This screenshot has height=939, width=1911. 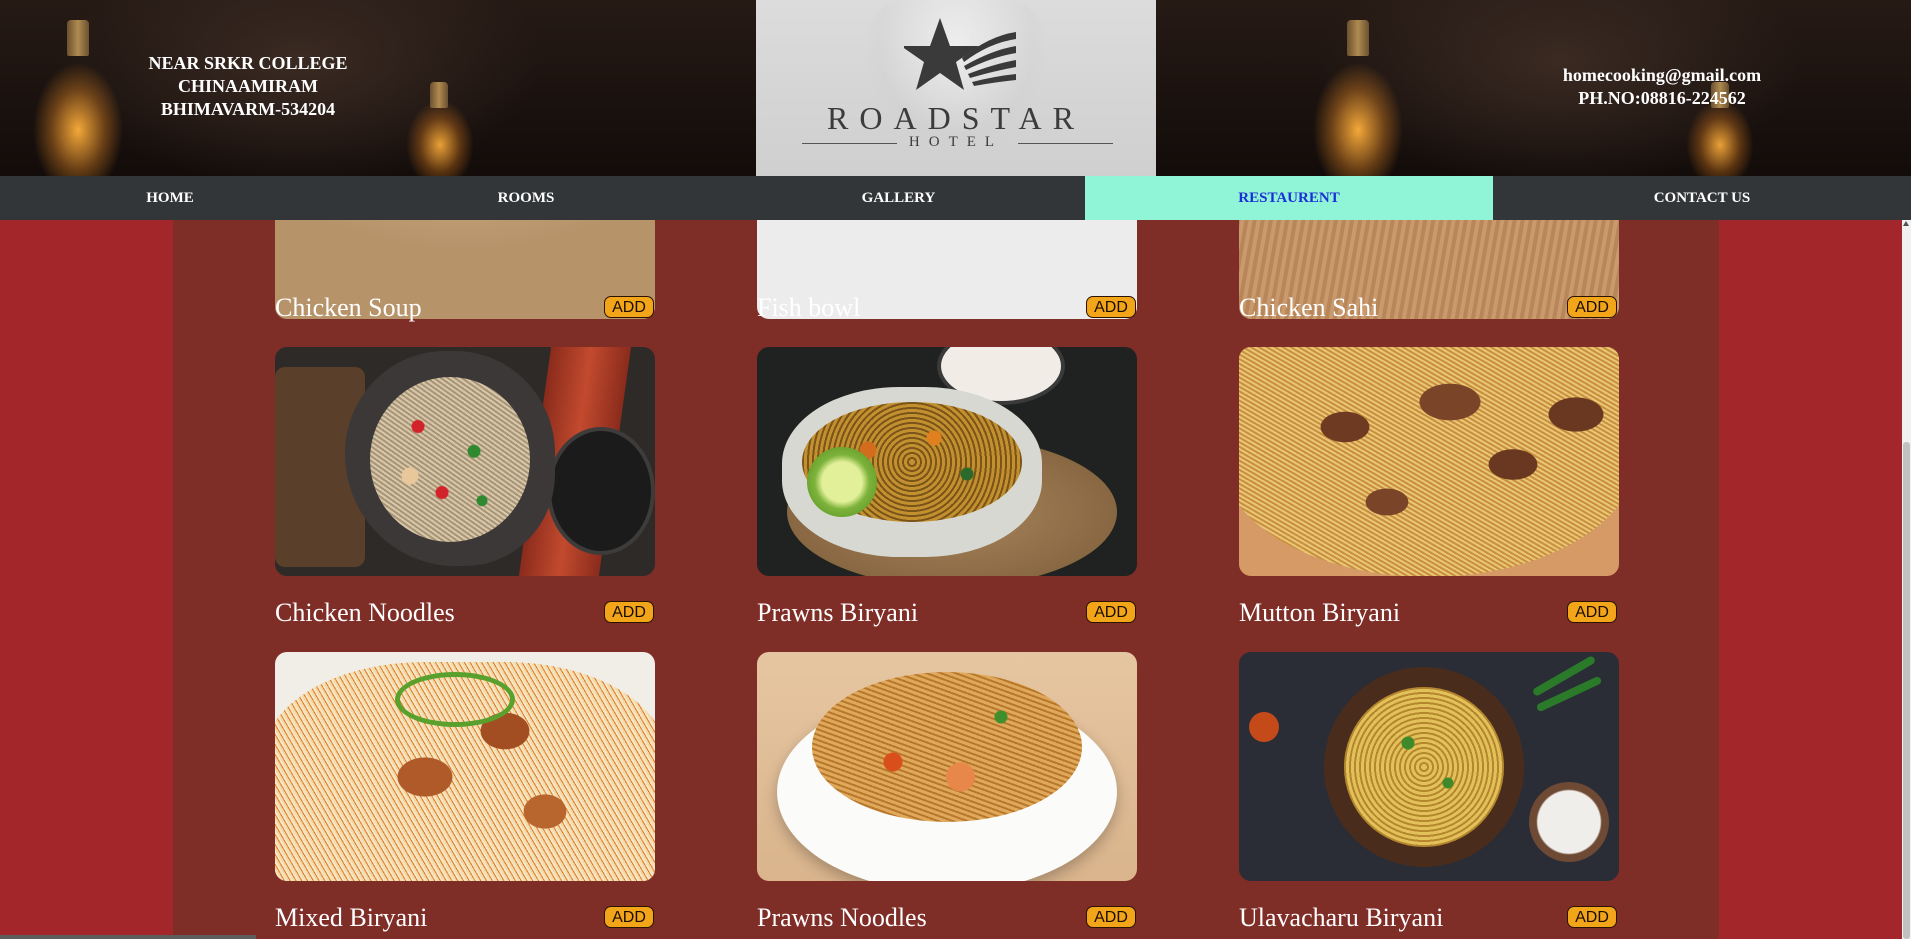 I want to click on scroll-up-arrow-icon, so click(x=1906, y=223).